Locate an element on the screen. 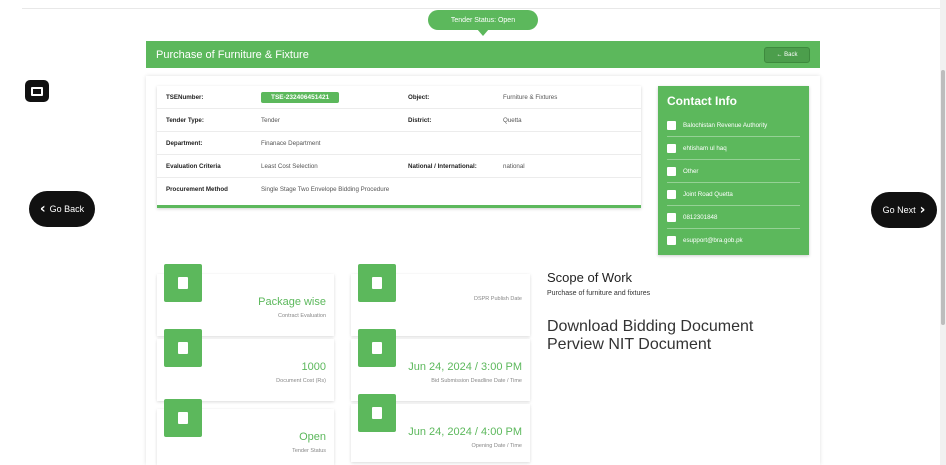 The image size is (946, 465). calculator-icon is located at coordinates (37, 91).